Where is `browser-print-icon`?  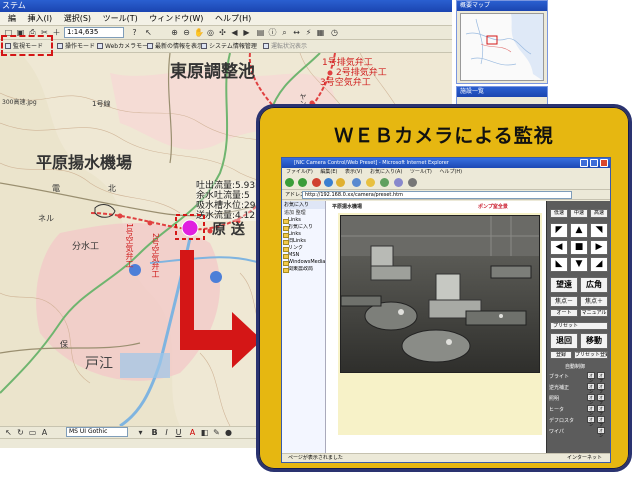
browser-print-icon is located at coordinates (412, 182).